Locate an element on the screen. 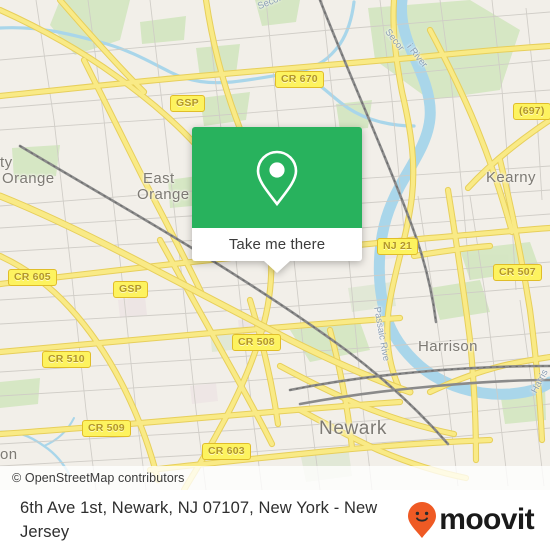  callout-action-bar: Take me there is located at coordinates (277, 244).